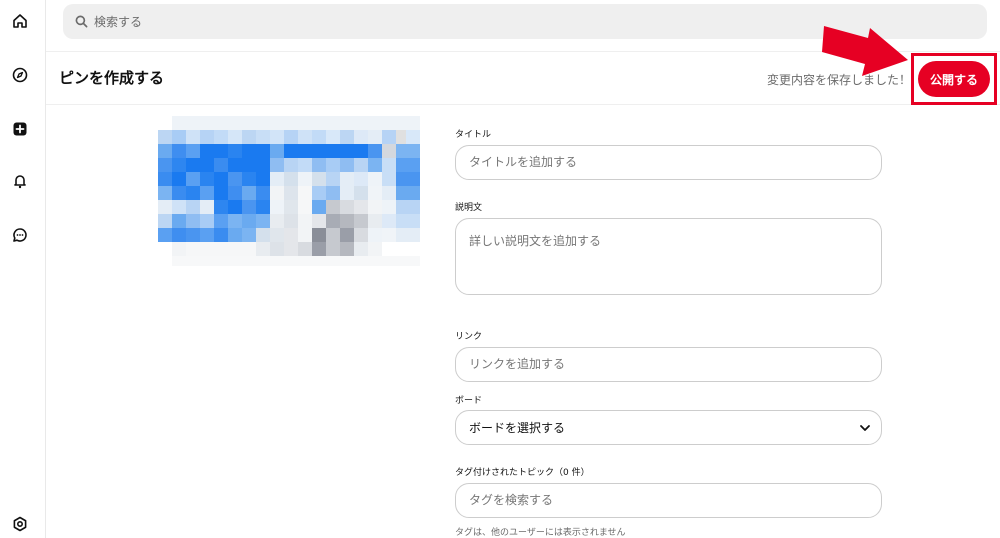  Describe the element at coordinates (20, 524) in the screenshot. I see `settings-icon` at that location.